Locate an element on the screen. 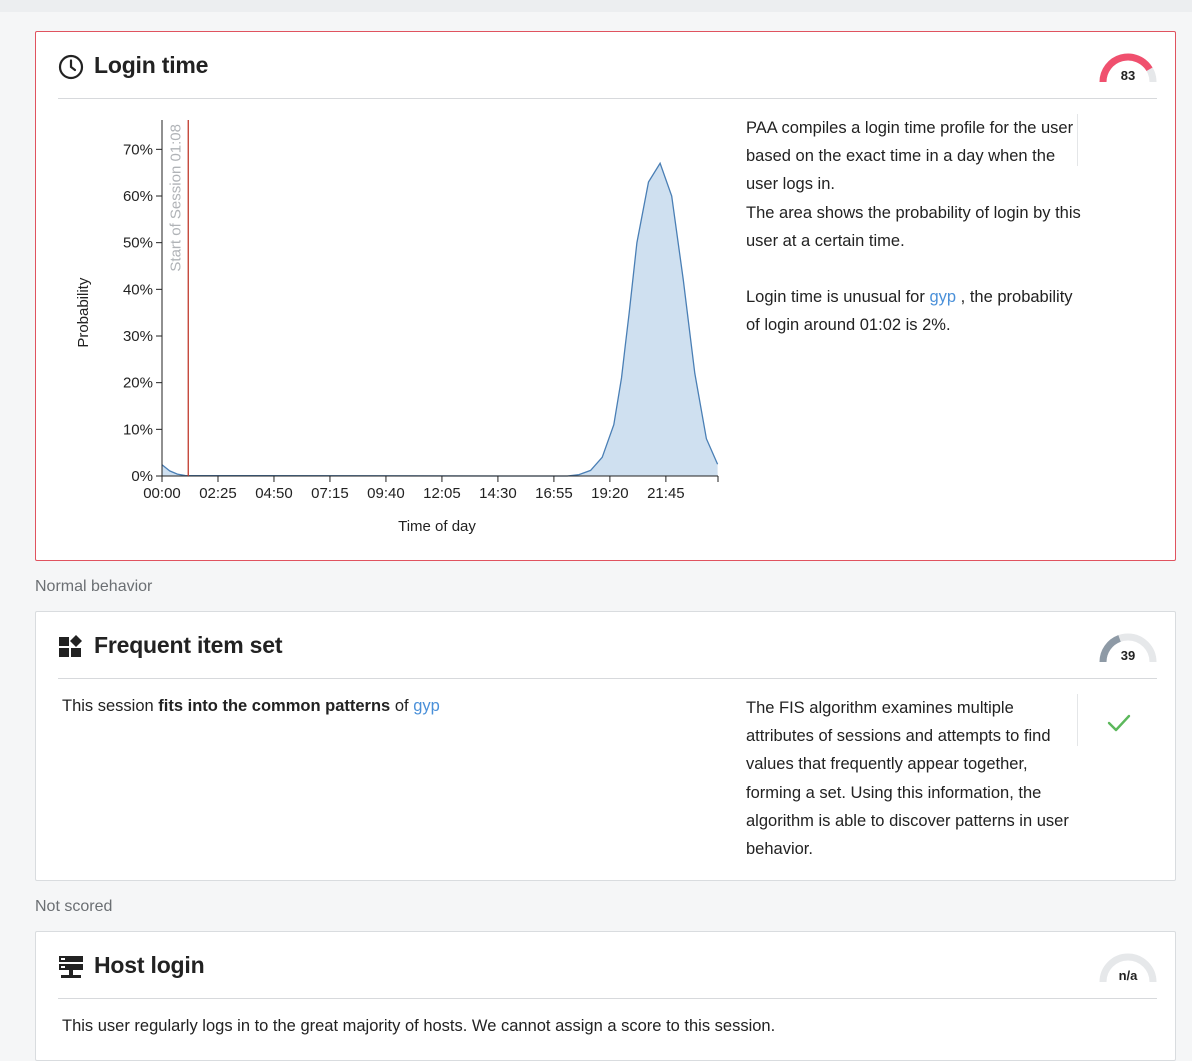 Image resolution: width=1192 pixels, height=1061 pixels. fis-body-emphasis: fits into the common patterns is located at coordinates (274, 706).